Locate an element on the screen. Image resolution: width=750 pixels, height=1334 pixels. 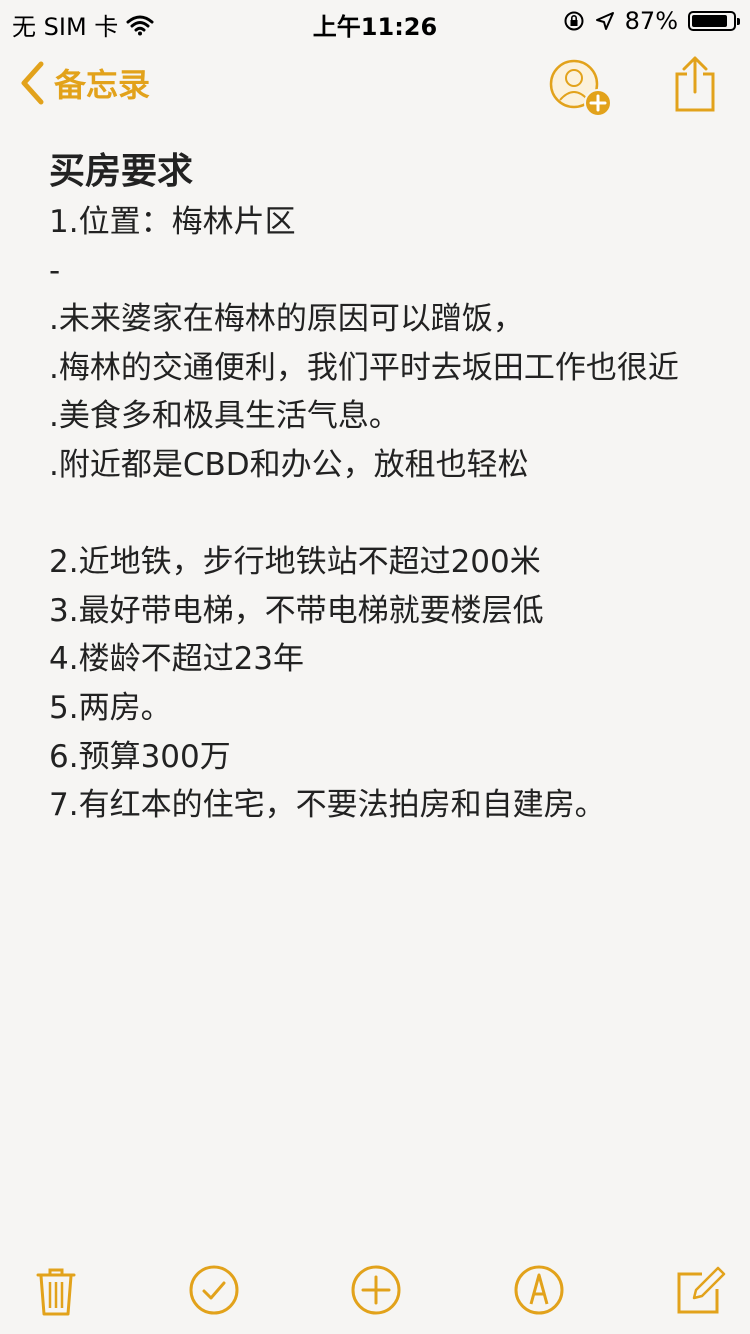
nav-bar: 备忘录 is located at coordinates (375, 88).